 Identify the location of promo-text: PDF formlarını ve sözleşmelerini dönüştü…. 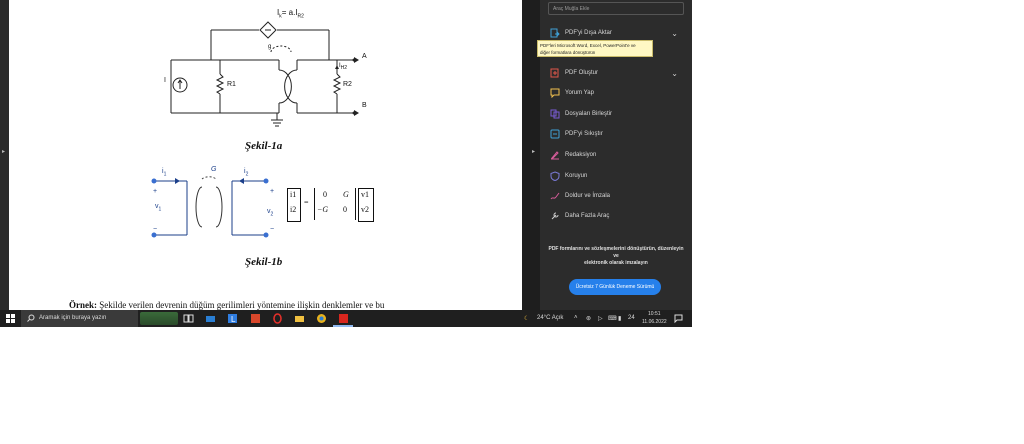
(616, 256).